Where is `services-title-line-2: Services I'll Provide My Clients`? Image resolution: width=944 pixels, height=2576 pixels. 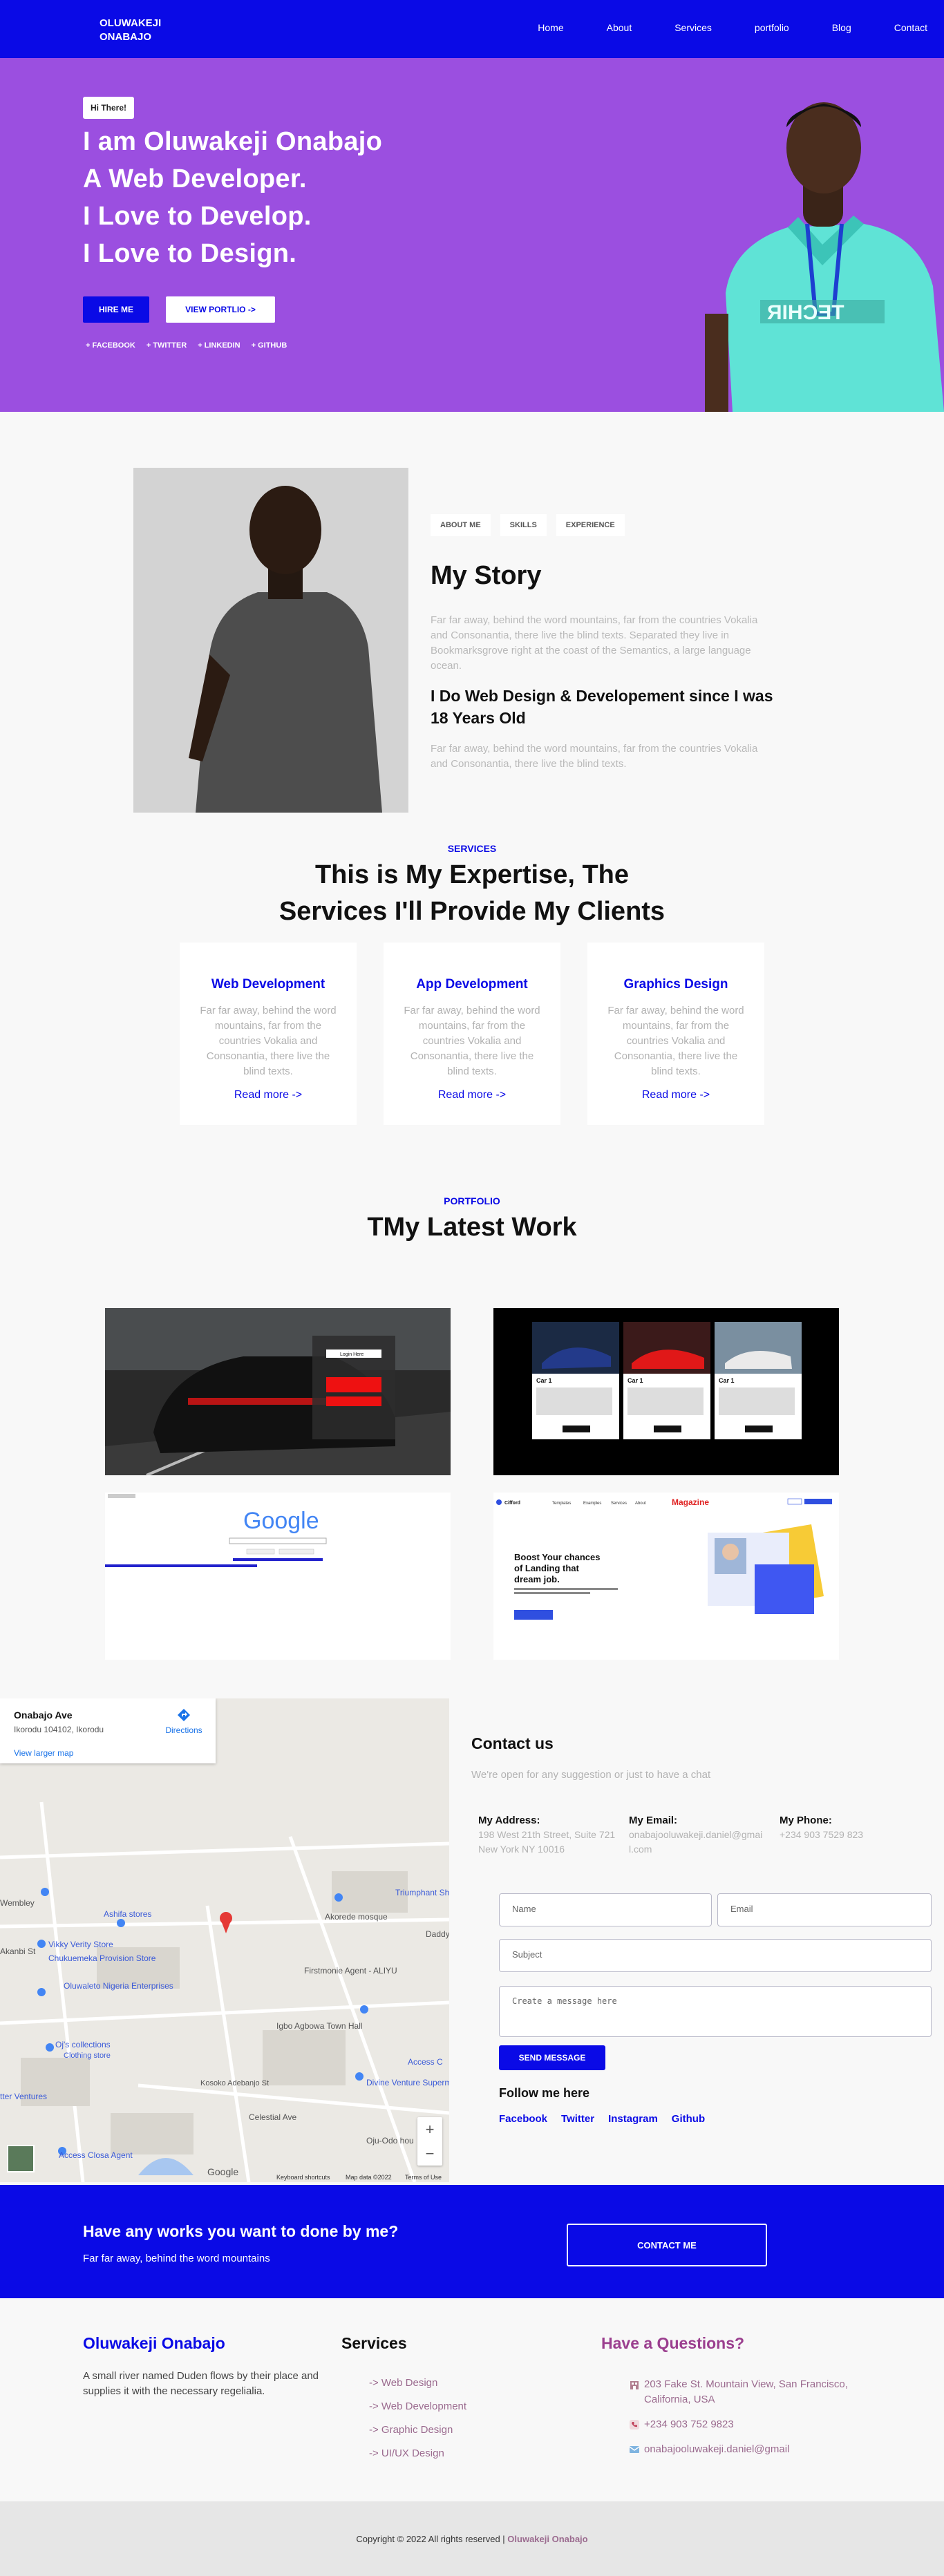 services-title-line-2: Services I'll Provide My Clients is located at coordinates (472, 911).